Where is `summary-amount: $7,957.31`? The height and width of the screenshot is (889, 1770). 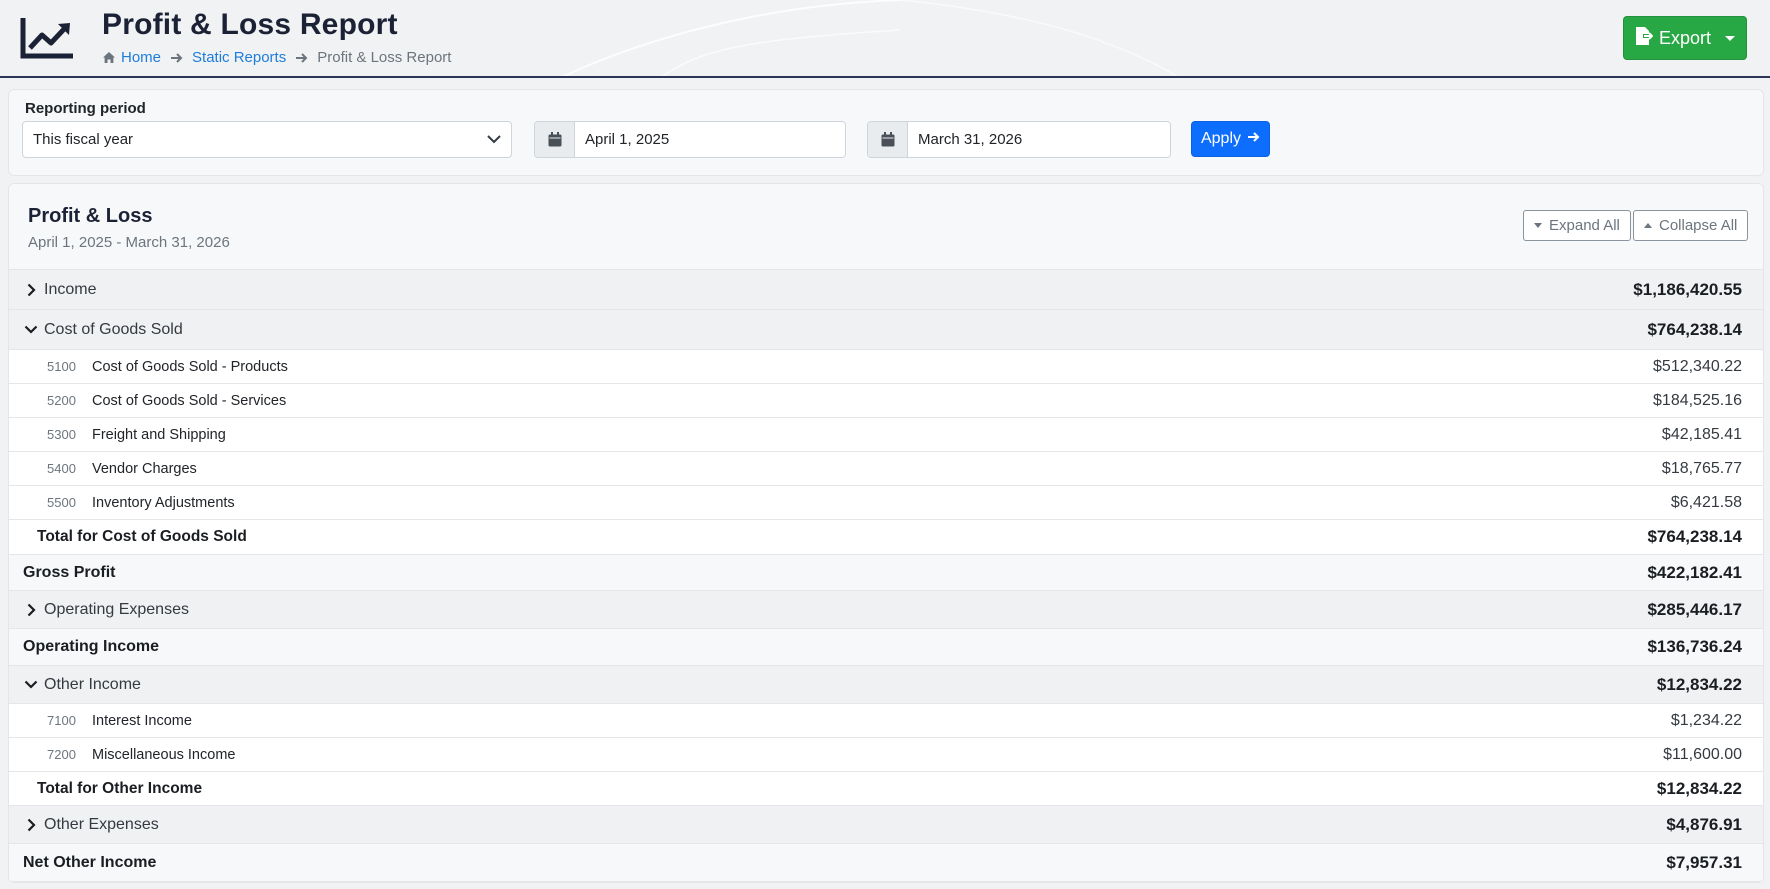
summary-amount: $7,957.31 is located at coordinates (1704, 862).